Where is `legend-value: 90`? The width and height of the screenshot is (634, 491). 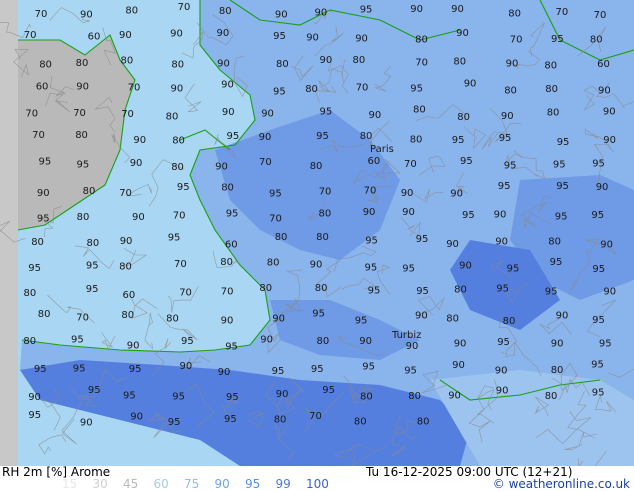 legend-value: 90 is located at coordinates (222, 484).